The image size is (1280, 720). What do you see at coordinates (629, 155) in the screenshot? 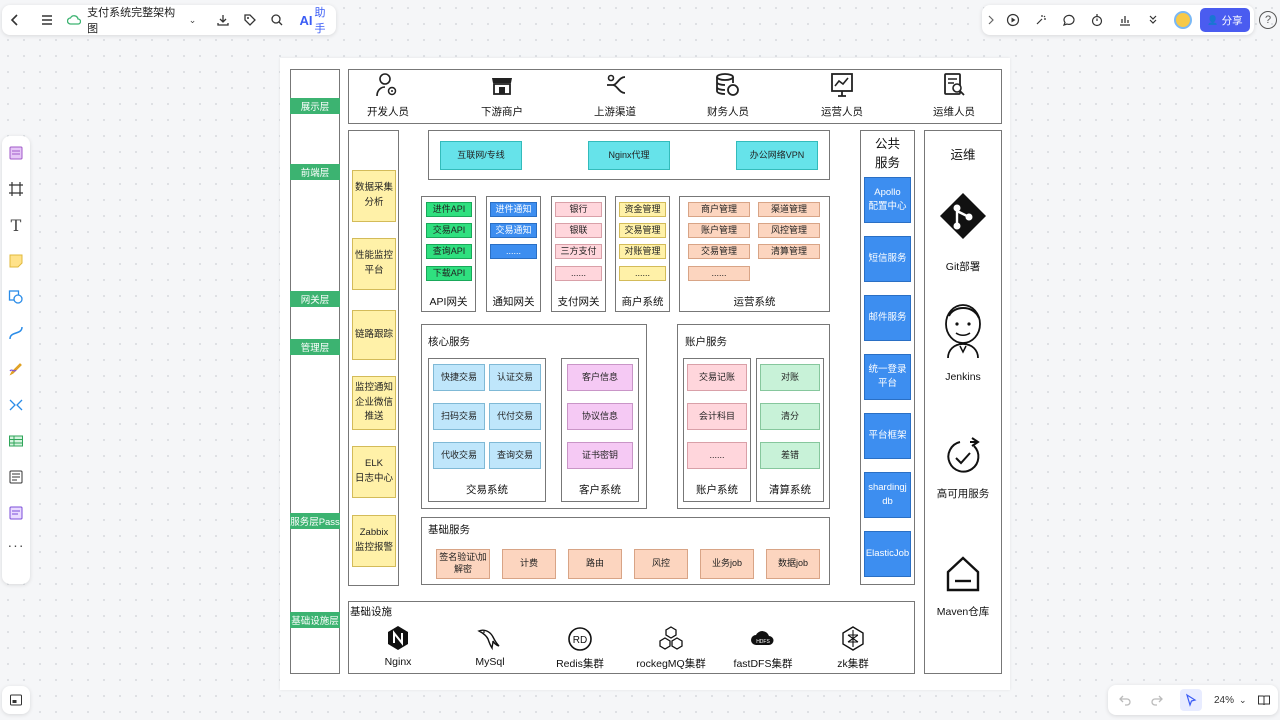
I see `frontend-nginx-proxy: Nginx代理` at bounding box center [629, 155].